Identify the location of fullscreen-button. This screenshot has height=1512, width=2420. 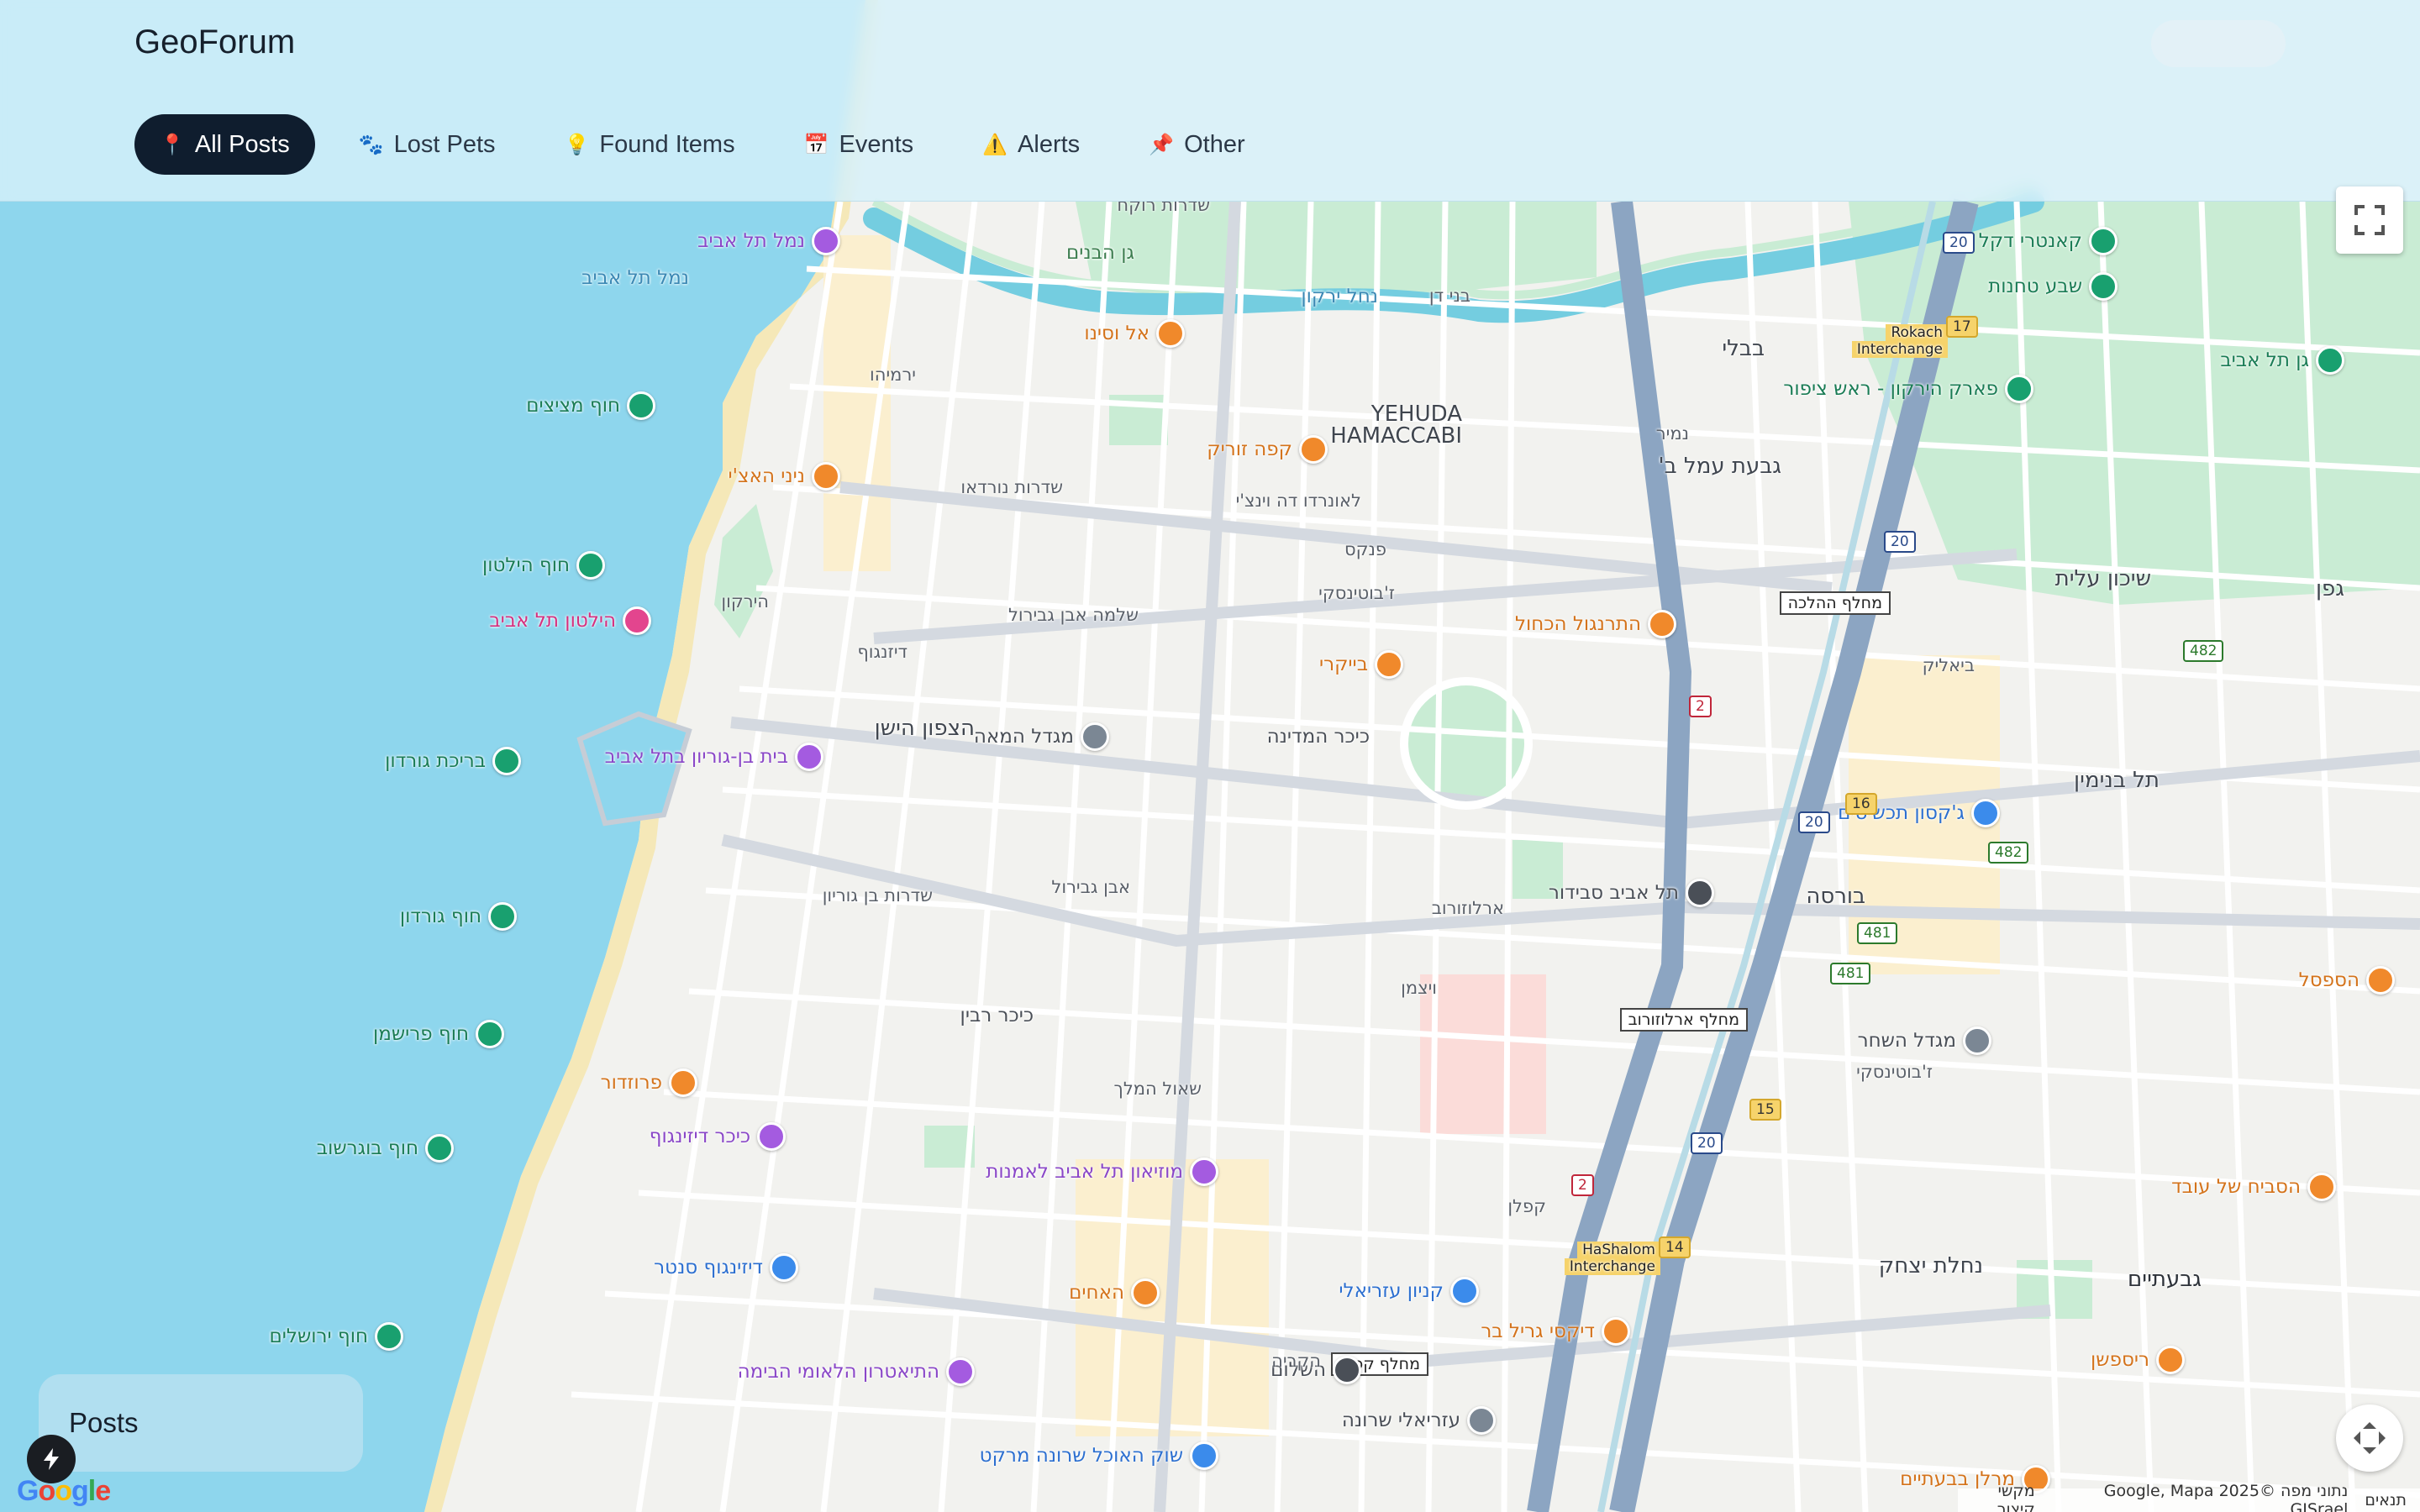
(2369, 220).